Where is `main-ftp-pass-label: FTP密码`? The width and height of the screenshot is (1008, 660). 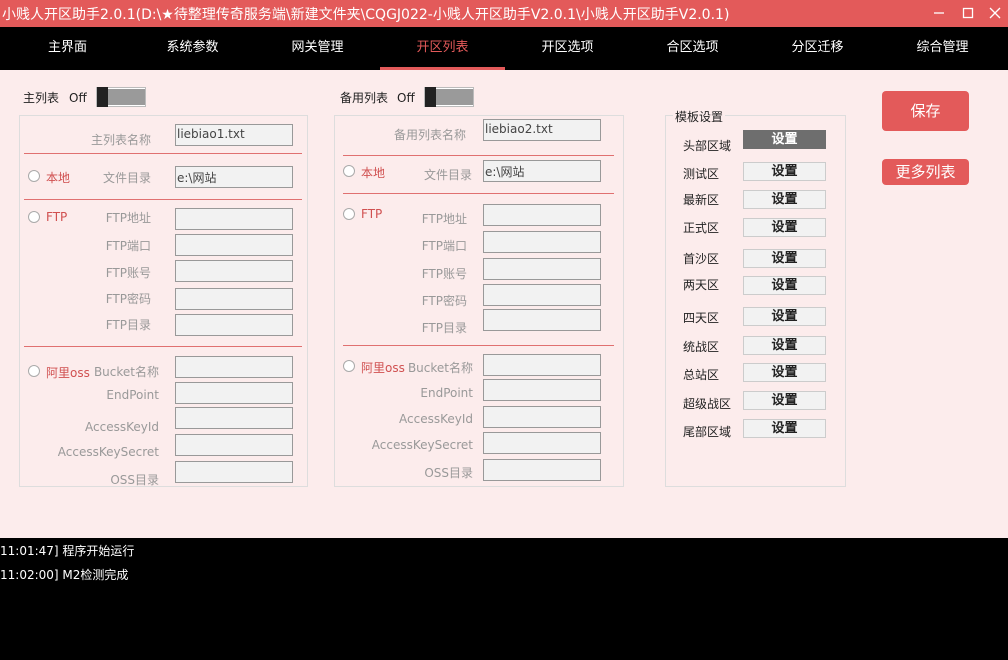 main-ftp-pass-label: FTP密码 is located at coordinates (128, 299).